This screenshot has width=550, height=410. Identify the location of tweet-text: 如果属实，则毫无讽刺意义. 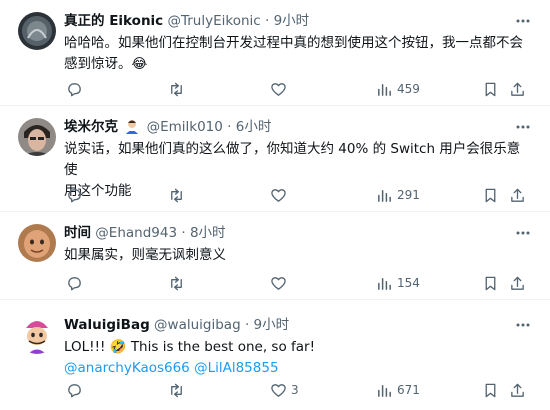
(294, 255).